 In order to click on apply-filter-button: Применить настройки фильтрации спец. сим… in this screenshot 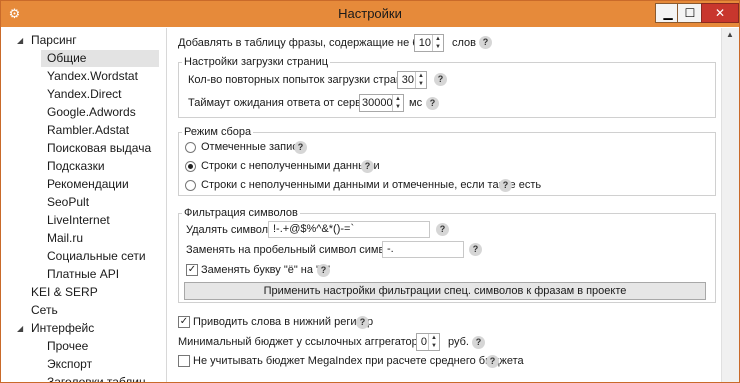, I will do `click(445, 291)`.